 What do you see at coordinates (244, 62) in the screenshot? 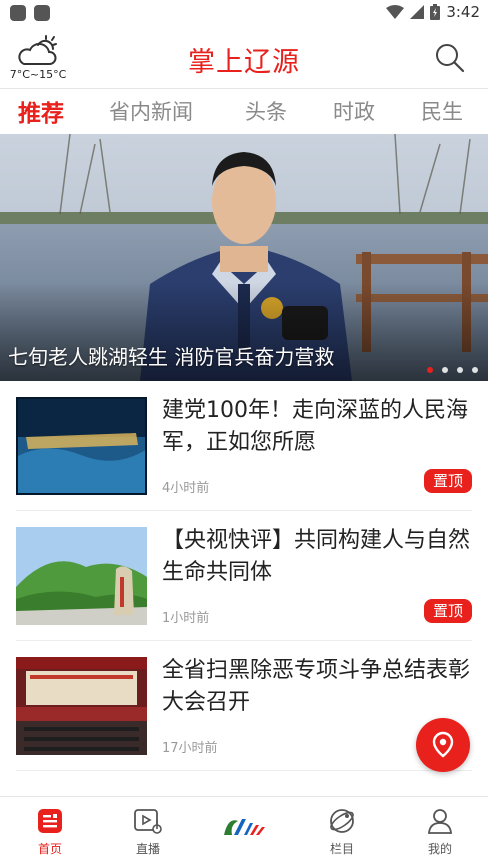
I see `app-title: 掌上辽源` at bounding box center [244, 62].